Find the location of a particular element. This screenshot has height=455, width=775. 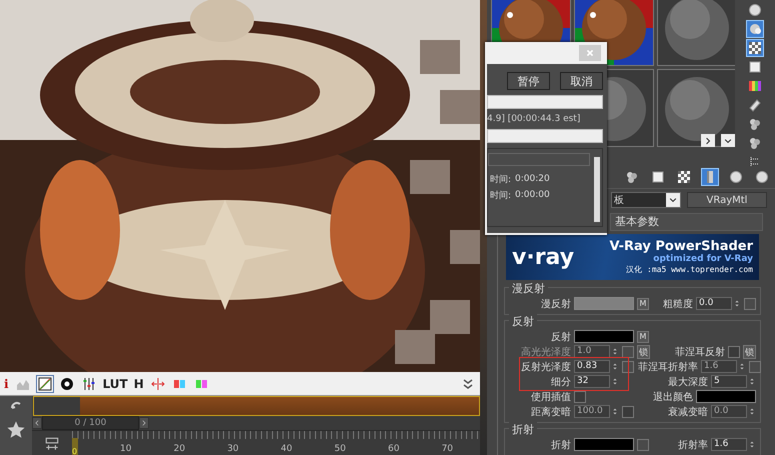

time-estimate: 4.9] [00:00:44.3 est] is located at coordinates (534, 119).